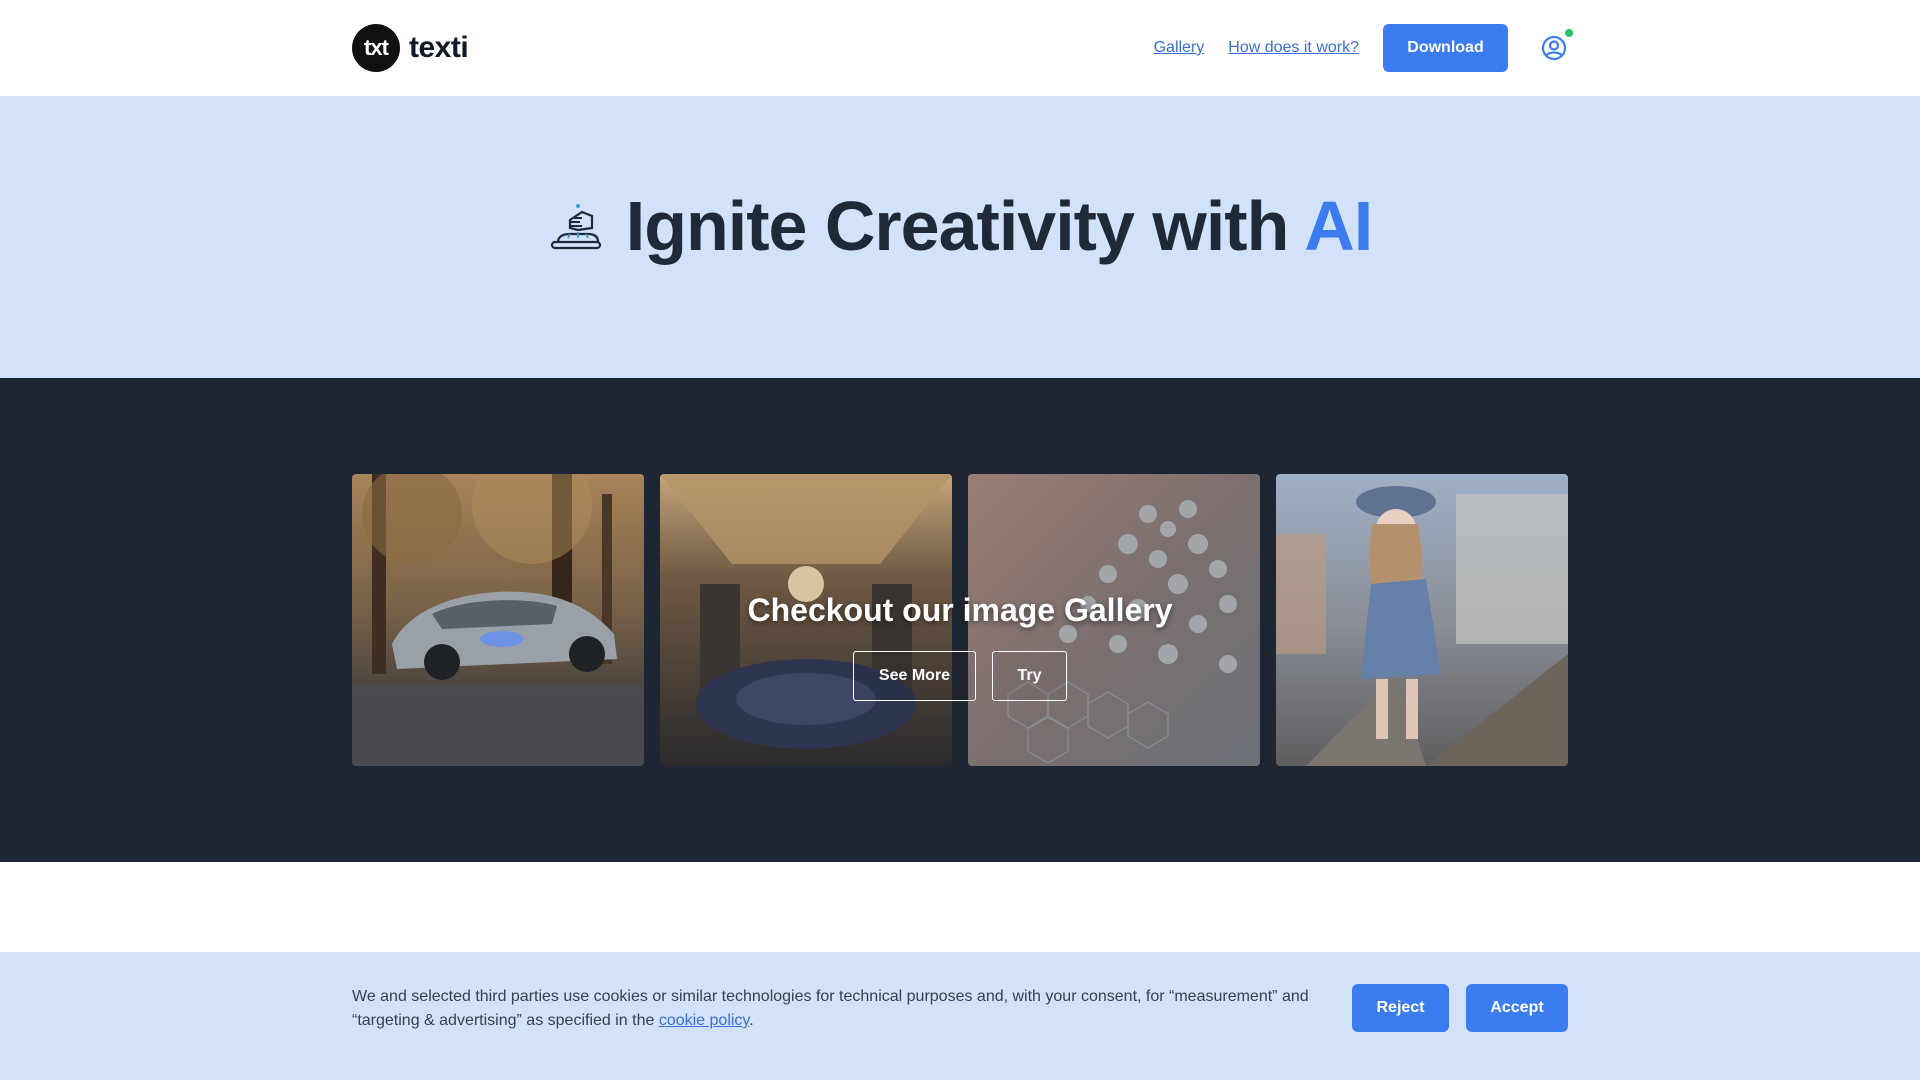  Describe the element at coordinates (1400, 1008) in the screenshot. I see `reject-button: Reject` at that location.